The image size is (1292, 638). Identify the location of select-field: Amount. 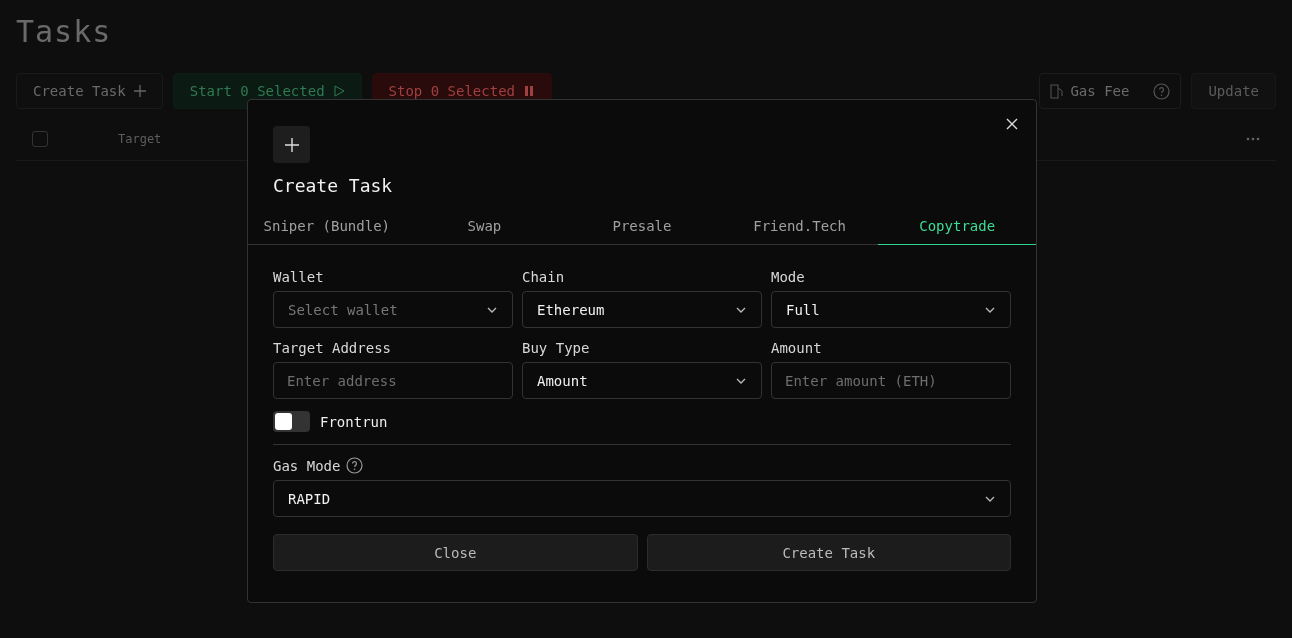
(642, 380).